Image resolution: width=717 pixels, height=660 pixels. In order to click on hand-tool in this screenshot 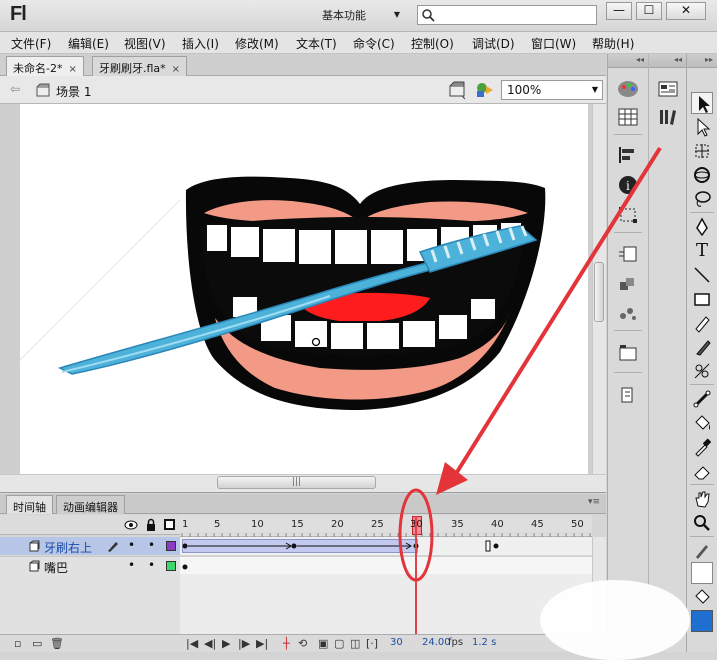, I will do `click(702, 499)`.